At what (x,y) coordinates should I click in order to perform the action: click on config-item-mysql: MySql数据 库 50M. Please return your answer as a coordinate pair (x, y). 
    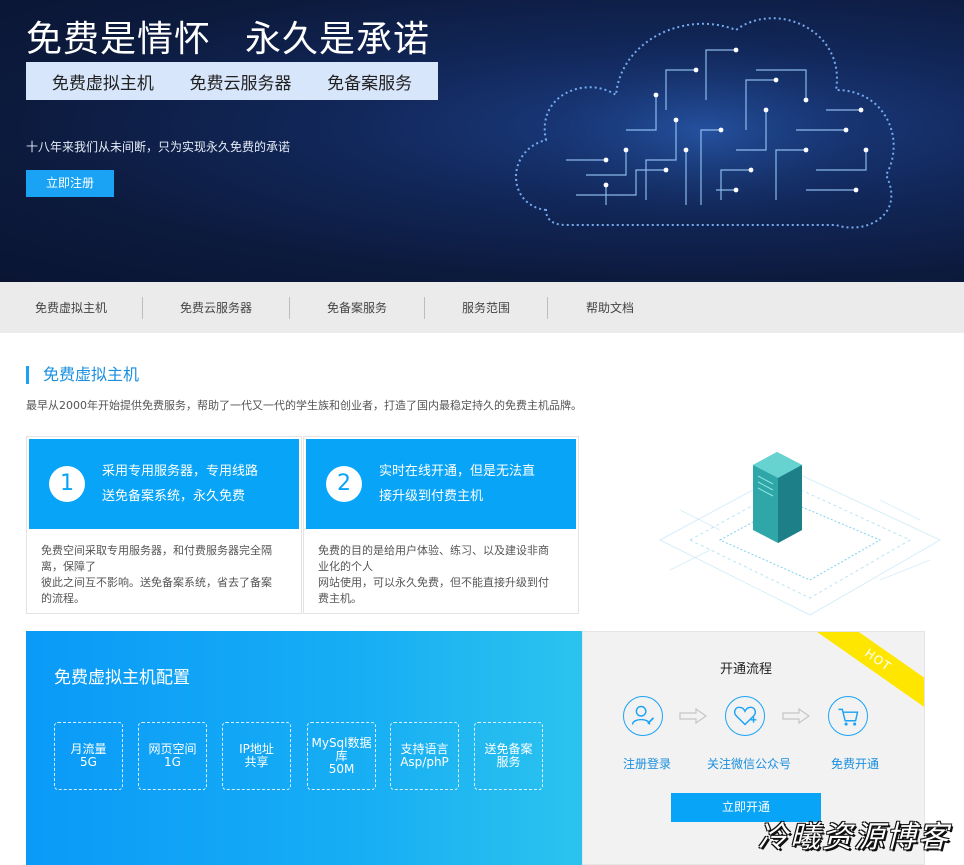
    Looking at the image, I should click on (341, 756).